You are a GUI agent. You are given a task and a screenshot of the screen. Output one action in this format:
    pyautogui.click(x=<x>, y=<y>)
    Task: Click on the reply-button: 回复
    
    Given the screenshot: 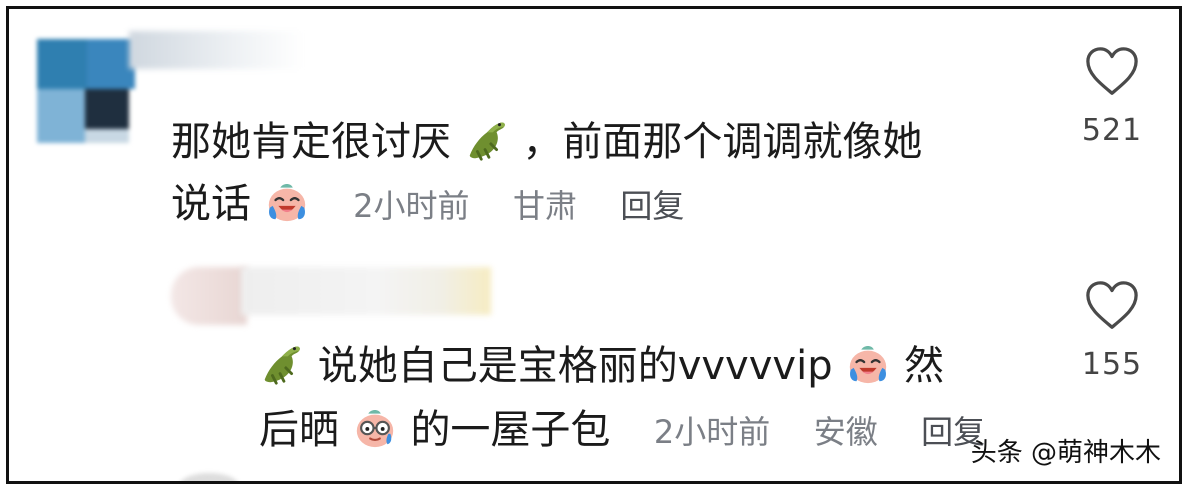 What is the action you would take?
    pyautogui.click(x=652, y=206)
    